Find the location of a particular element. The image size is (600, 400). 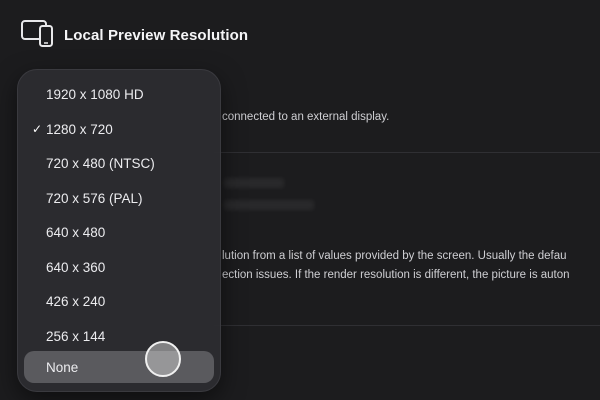

menu-item-label: None is located at coordinates (62, 367).